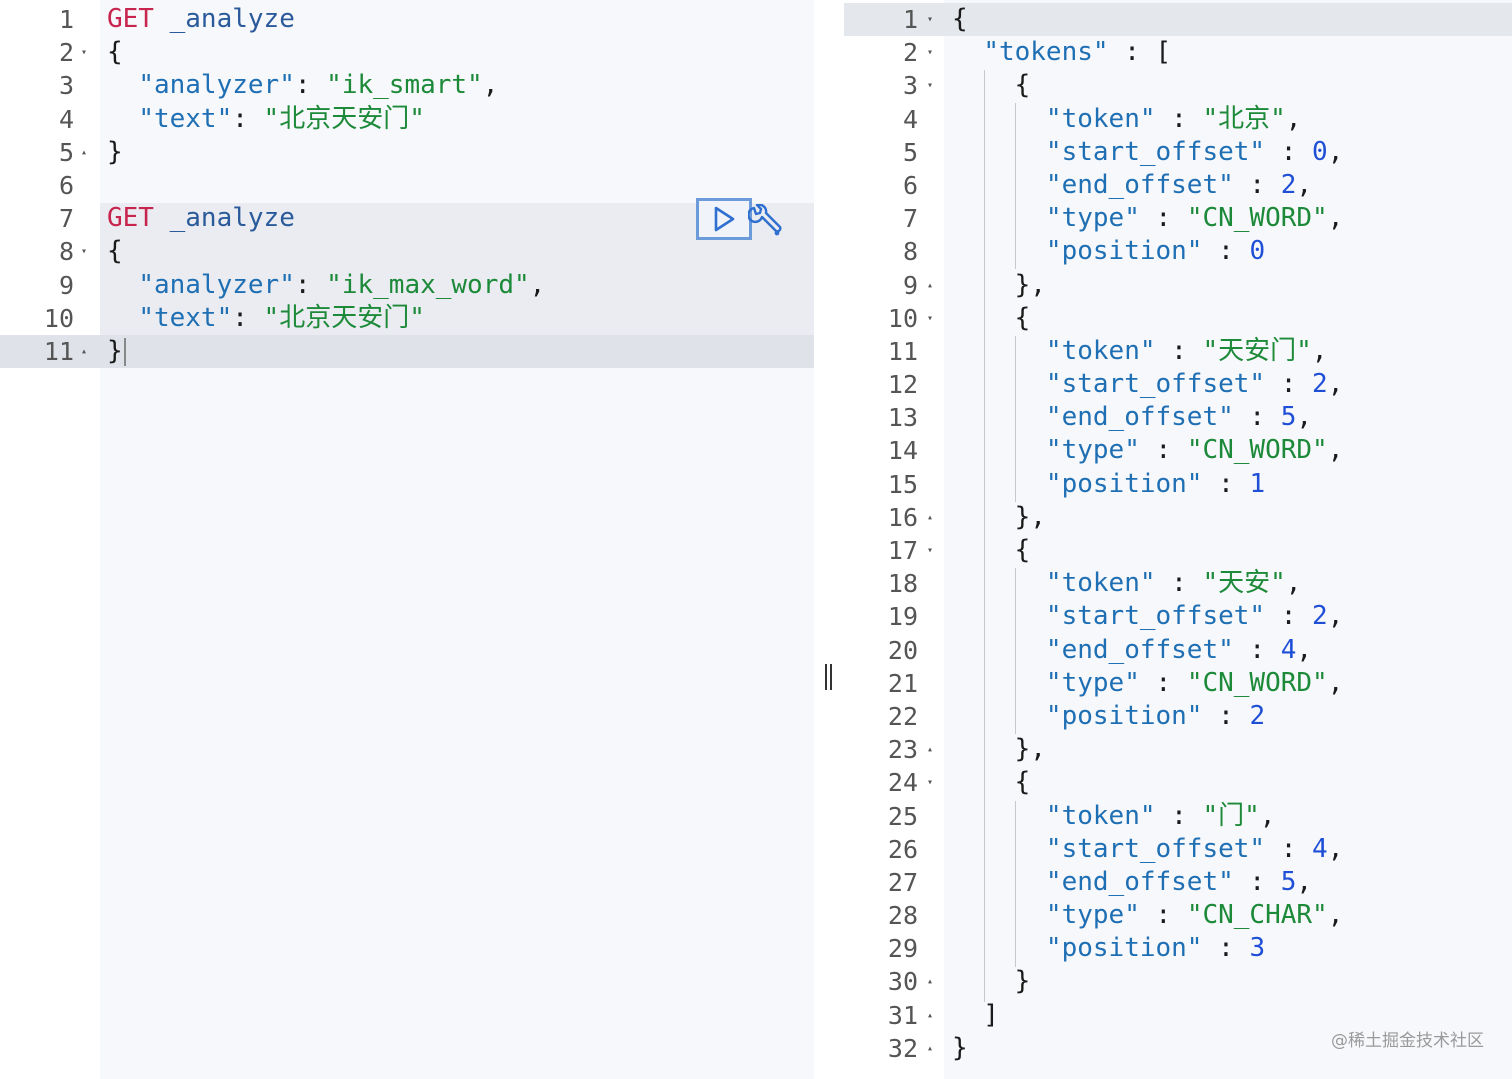 This screenshot has height=1079, width=1512. What do you see at coordinates (1178, 981) in the screenshot?
I see `code-line: 30 ▴ }` at bounding box center [1178, 981].